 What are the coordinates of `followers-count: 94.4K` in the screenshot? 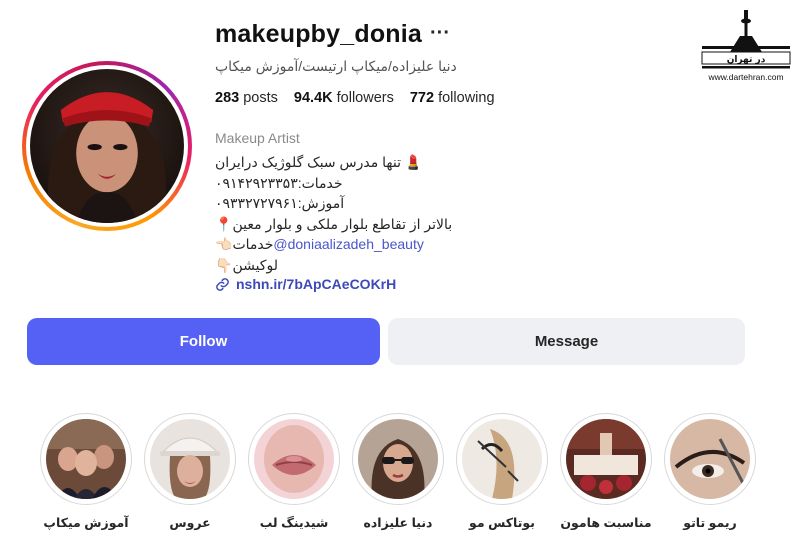 It's located at (313, 98).